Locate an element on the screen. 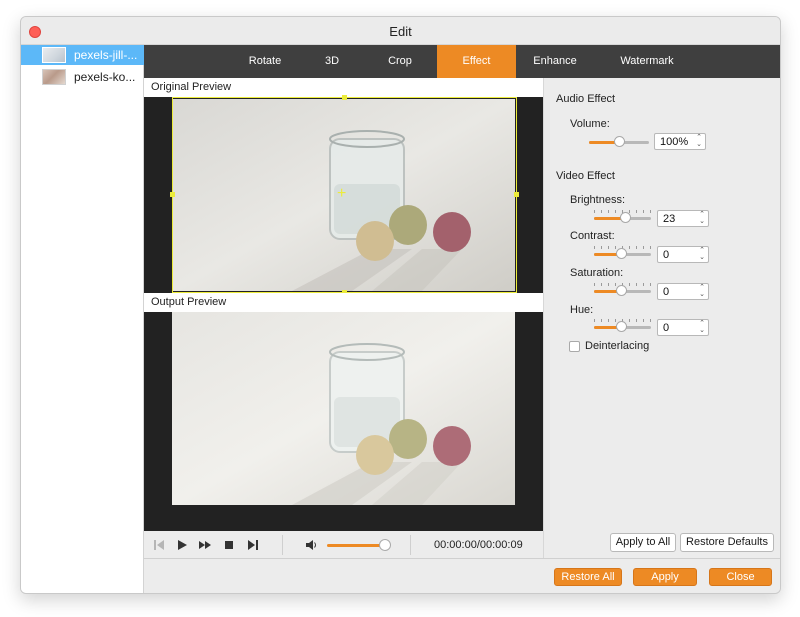  player-controls: 00:00:00/00:00:09 is located at coordinates (343, 546).